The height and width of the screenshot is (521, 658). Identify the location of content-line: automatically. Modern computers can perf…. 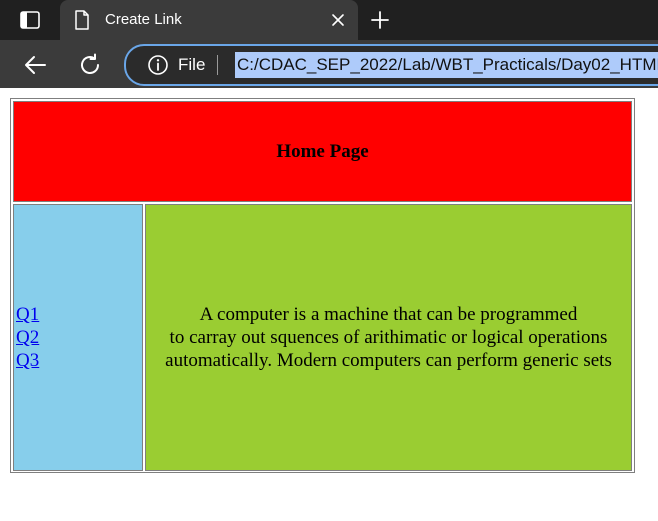
(388, 360).